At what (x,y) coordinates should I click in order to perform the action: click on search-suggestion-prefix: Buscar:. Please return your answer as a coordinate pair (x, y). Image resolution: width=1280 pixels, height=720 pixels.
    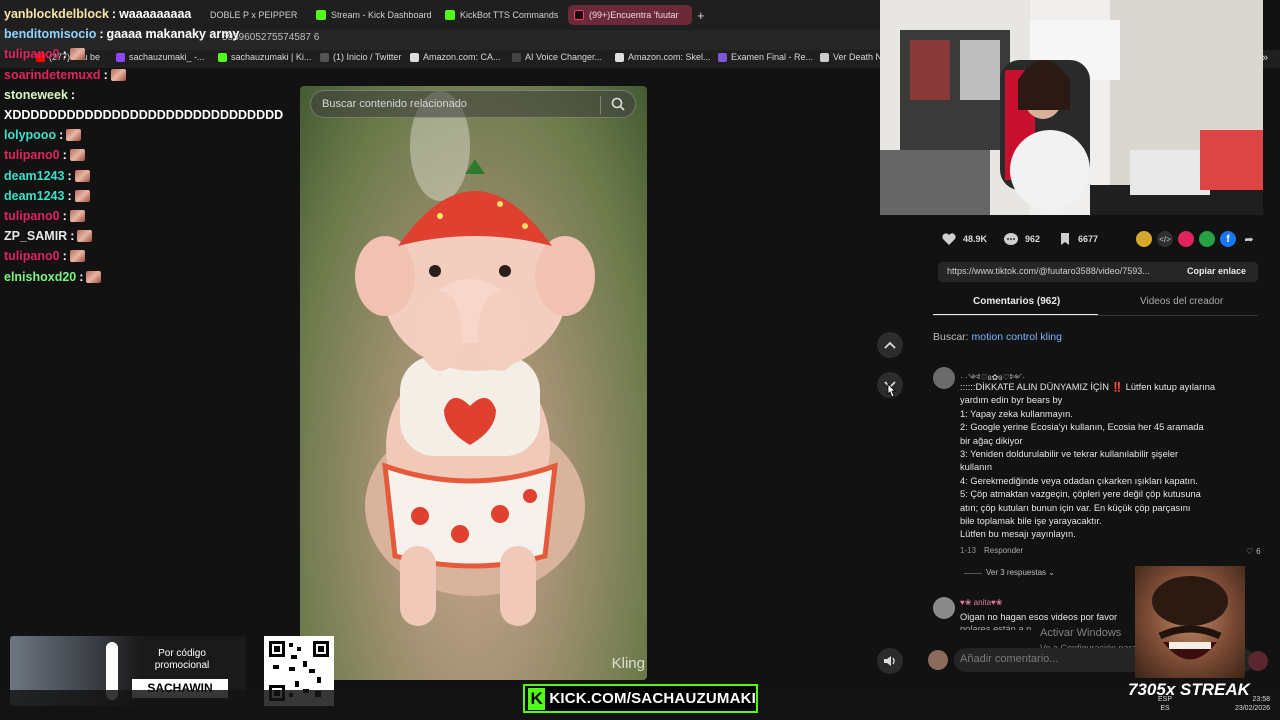
    Looking at the image, I should click on (951, 337).